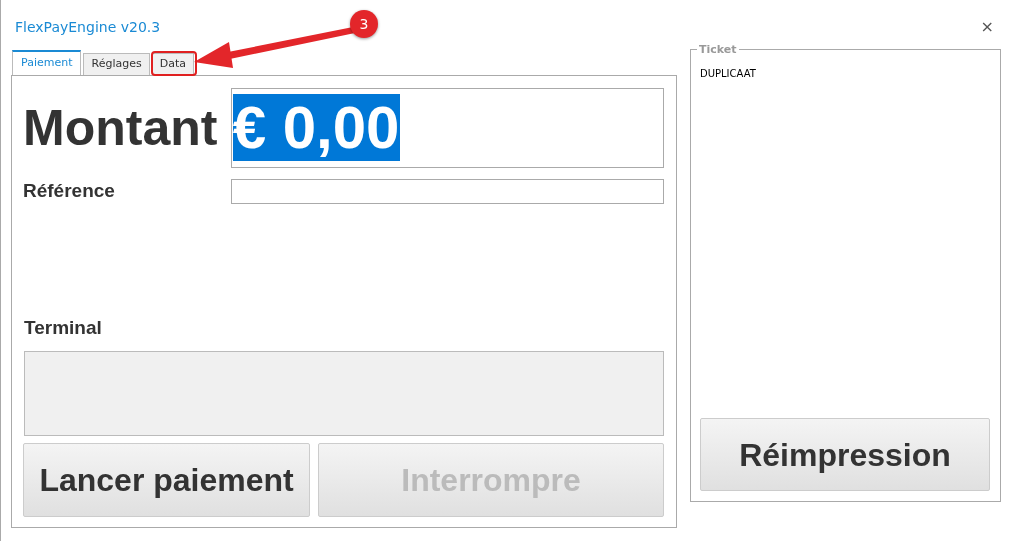 This screenshot has width=1012, height=541. Describe the element at coordinates (63, 327) in the screenshot. I see `terminal-label: Terminal` at that location.